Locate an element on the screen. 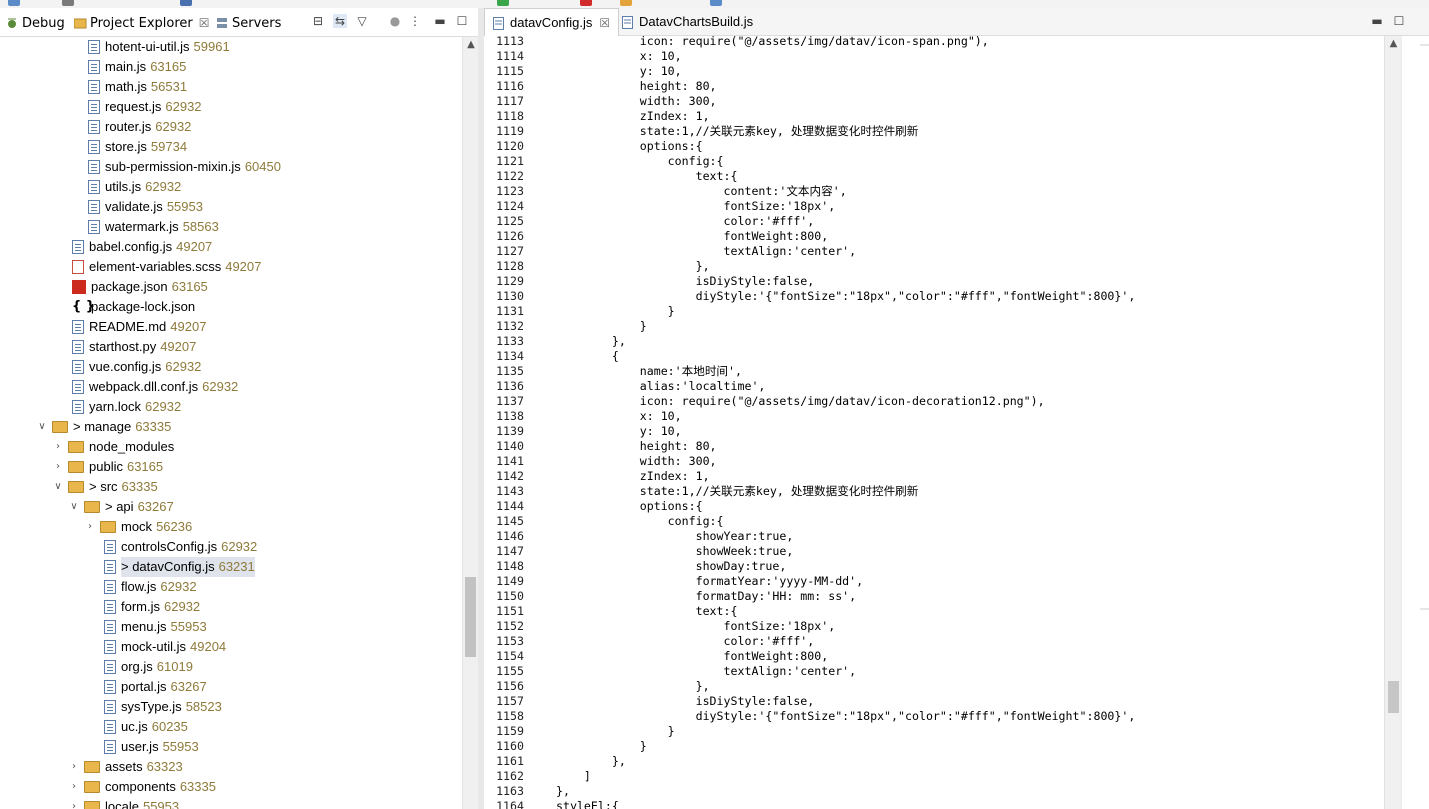  code-line: 1121 config:{ is located at coordinates (603, 161).